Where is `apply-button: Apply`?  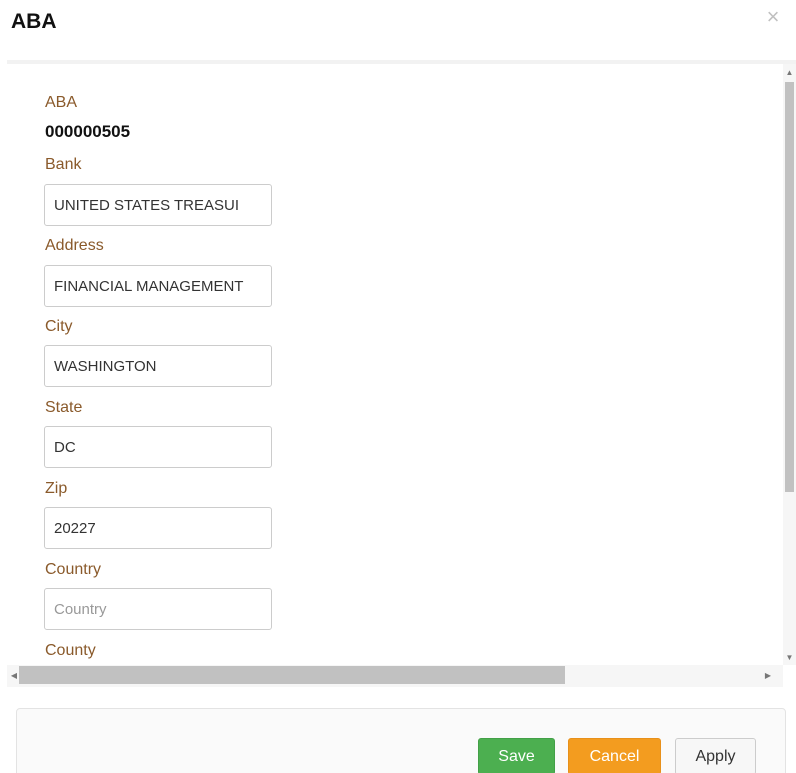 apply-button: Apply is located at coordinates (715, 755).